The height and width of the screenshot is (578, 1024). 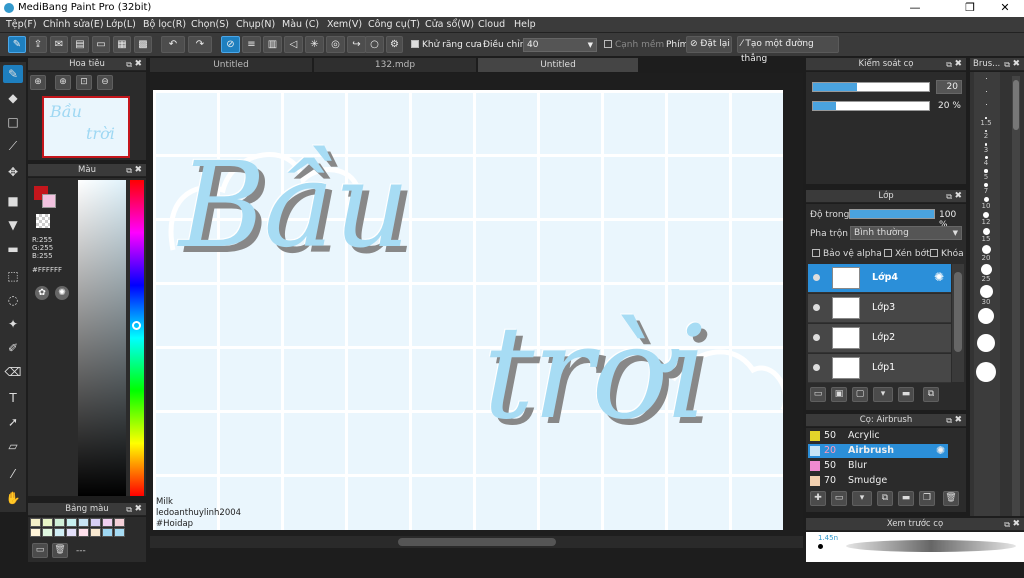 I want to click on hue-handle, so click(x=136, y=325).